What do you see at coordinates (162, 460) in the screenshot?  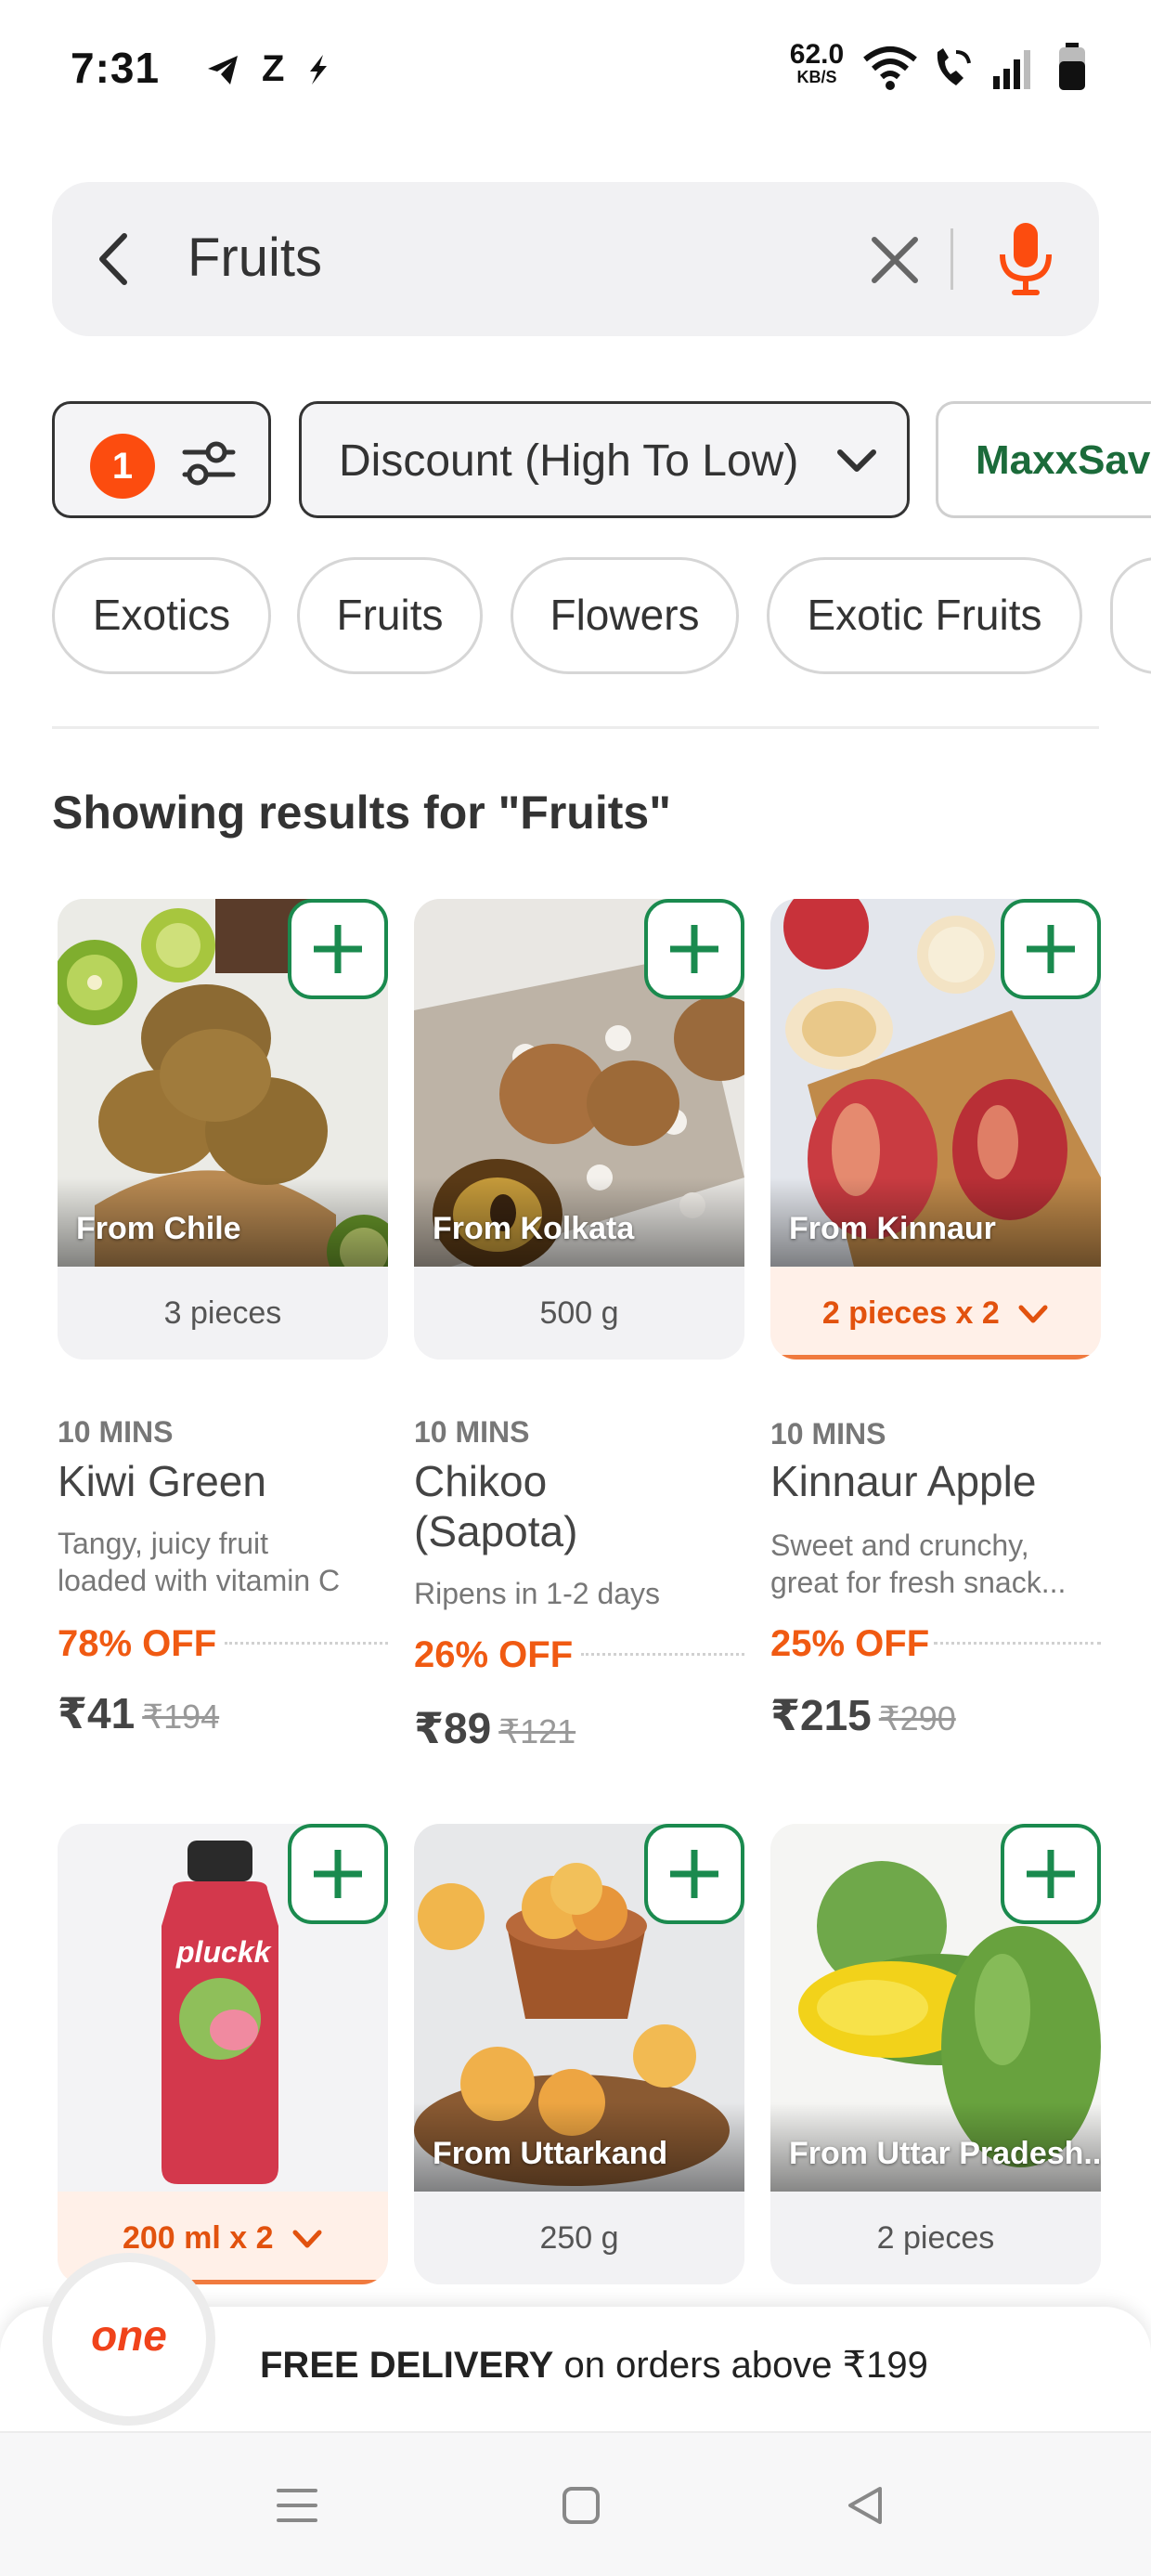 I see `filter-button: 1` at bounding box center [162, 460].